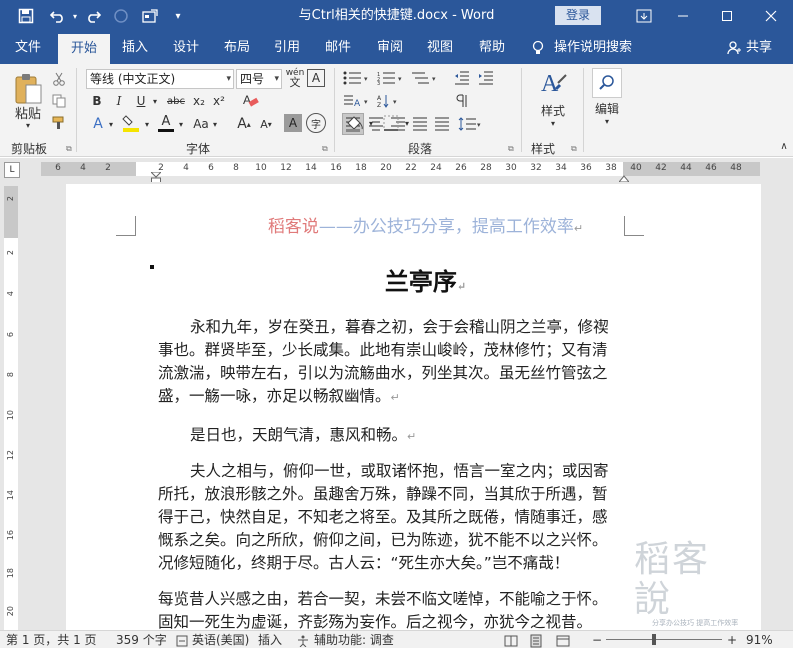  What do you see at coordinates (462, 78) in the screenshot?
I see `decrease-indent-icon` at bounding box center [462, 78].